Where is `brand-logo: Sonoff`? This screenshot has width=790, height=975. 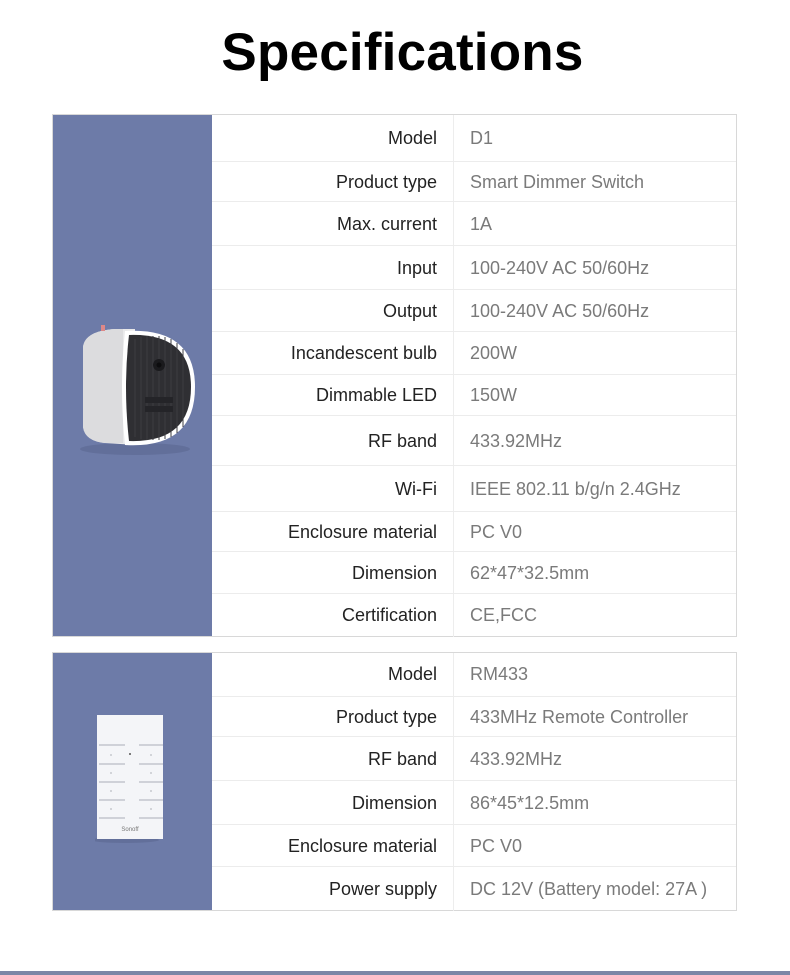
brand-logo: Sonoff is located at coordinates (130, 830).